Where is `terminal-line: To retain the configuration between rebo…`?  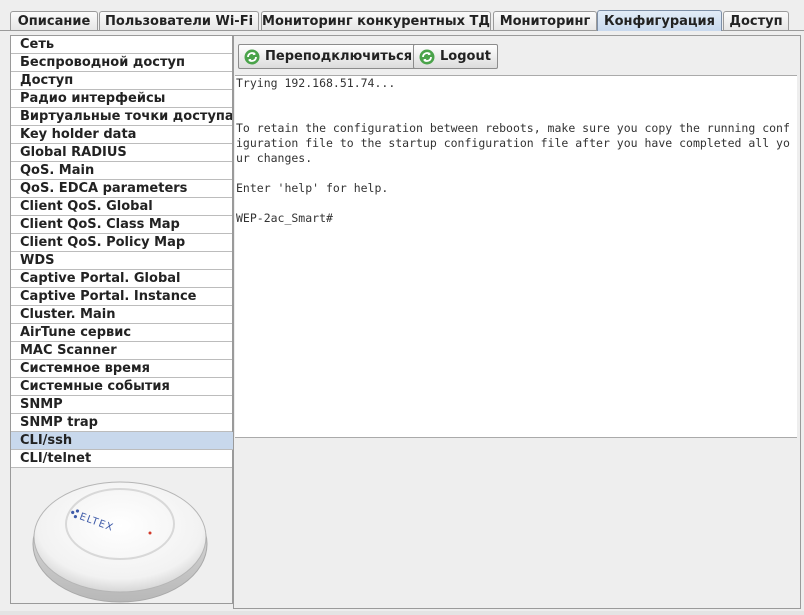
terminal-line: To retain the configuration between rebo… is located at coordinates (513, 128).